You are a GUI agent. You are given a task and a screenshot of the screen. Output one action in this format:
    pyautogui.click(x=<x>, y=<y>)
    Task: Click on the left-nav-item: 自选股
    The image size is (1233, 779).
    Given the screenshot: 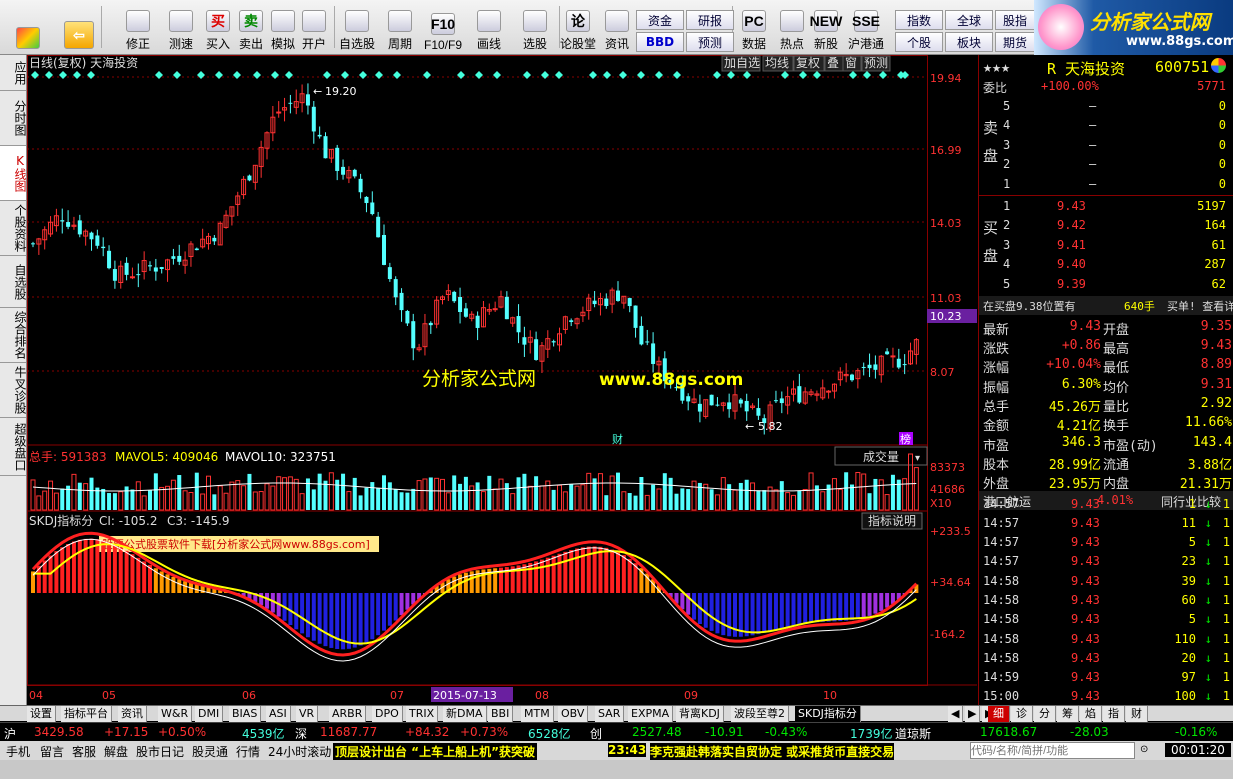 What is the action you would take?
    pyautogui.click(x=13, y=282)
    